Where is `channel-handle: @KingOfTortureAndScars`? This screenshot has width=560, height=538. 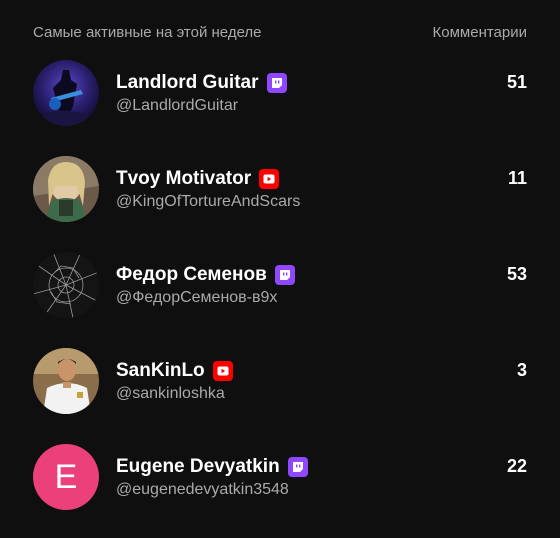 channel-handle: @KingOfTortureAndScars is located at coordinates (208, 201).